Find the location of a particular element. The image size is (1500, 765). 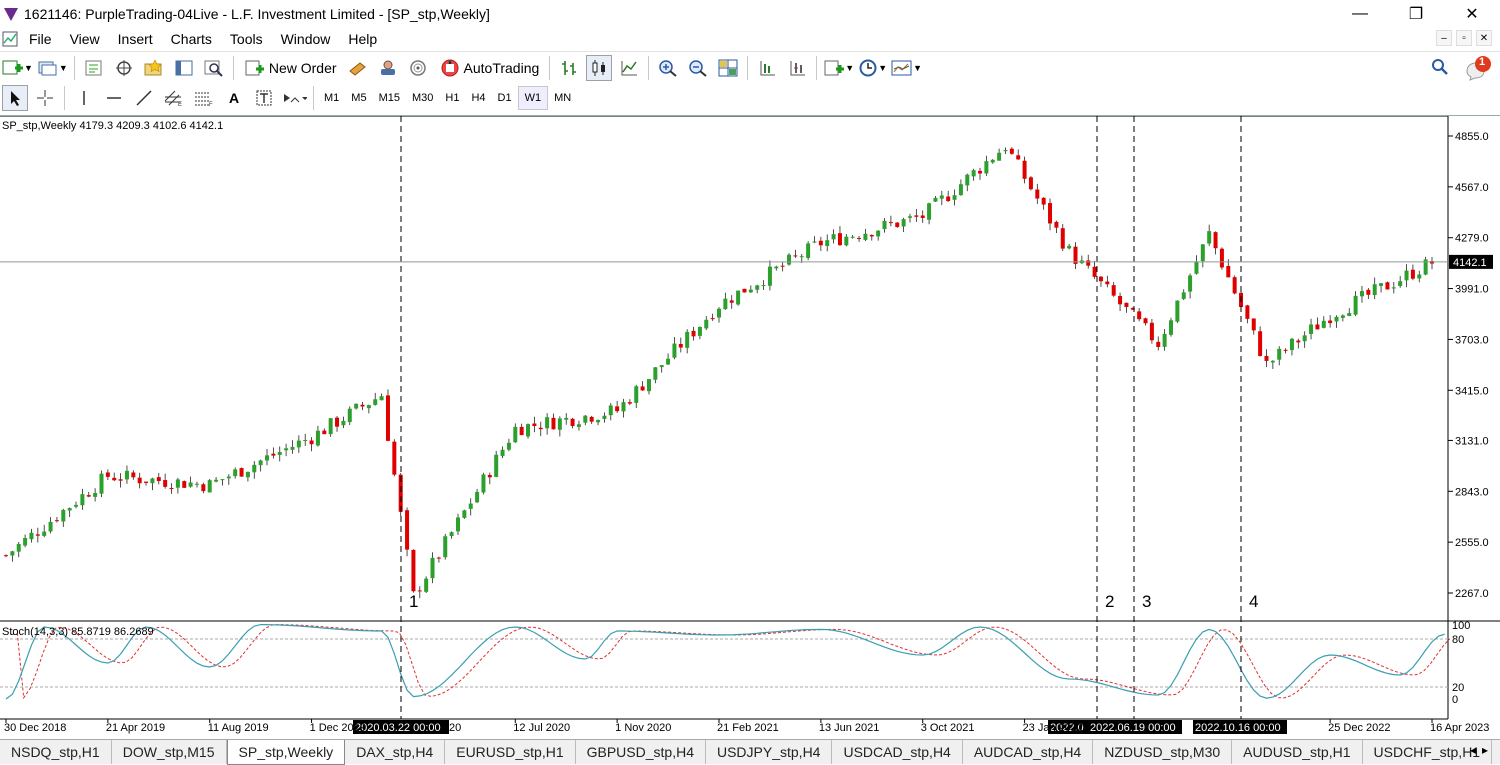

horizontal-line-button is located at coordinates (114, 98).